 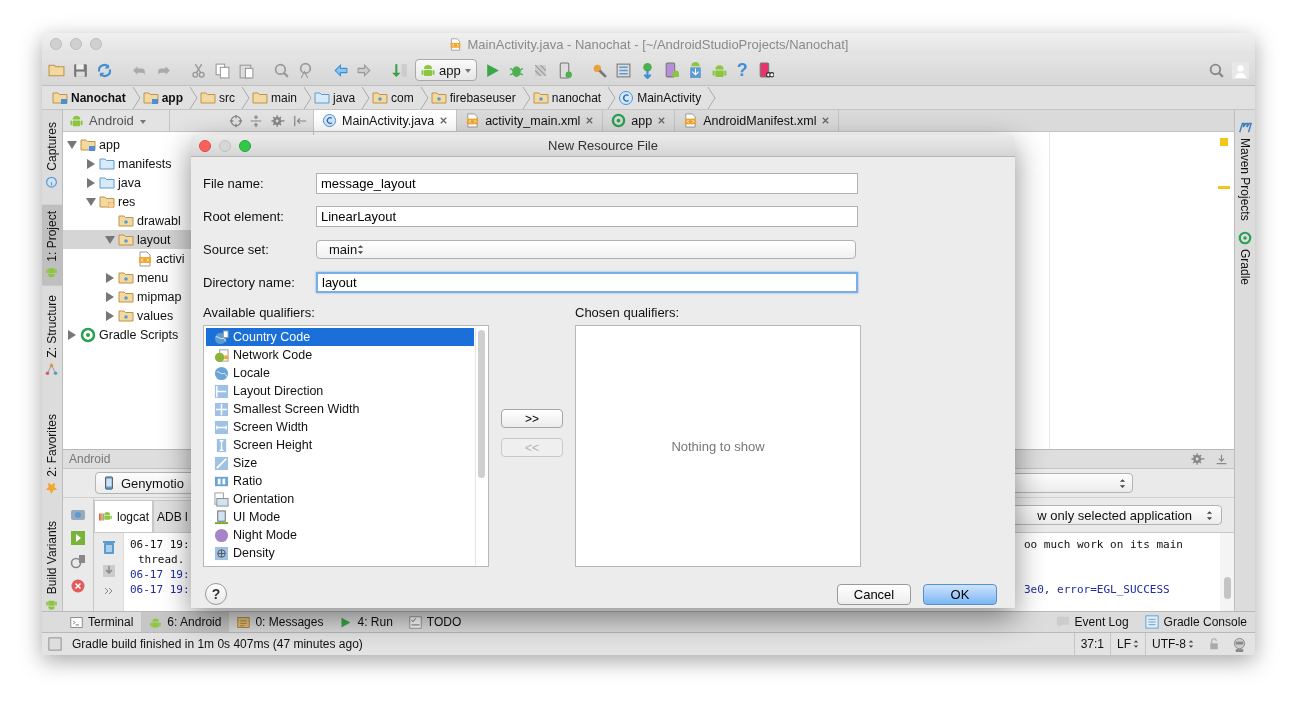 What do you see at coordinates (1124, 644) in the screenshot?
I see `line-separator-selector: LF` at bounding box center [1124, 644].